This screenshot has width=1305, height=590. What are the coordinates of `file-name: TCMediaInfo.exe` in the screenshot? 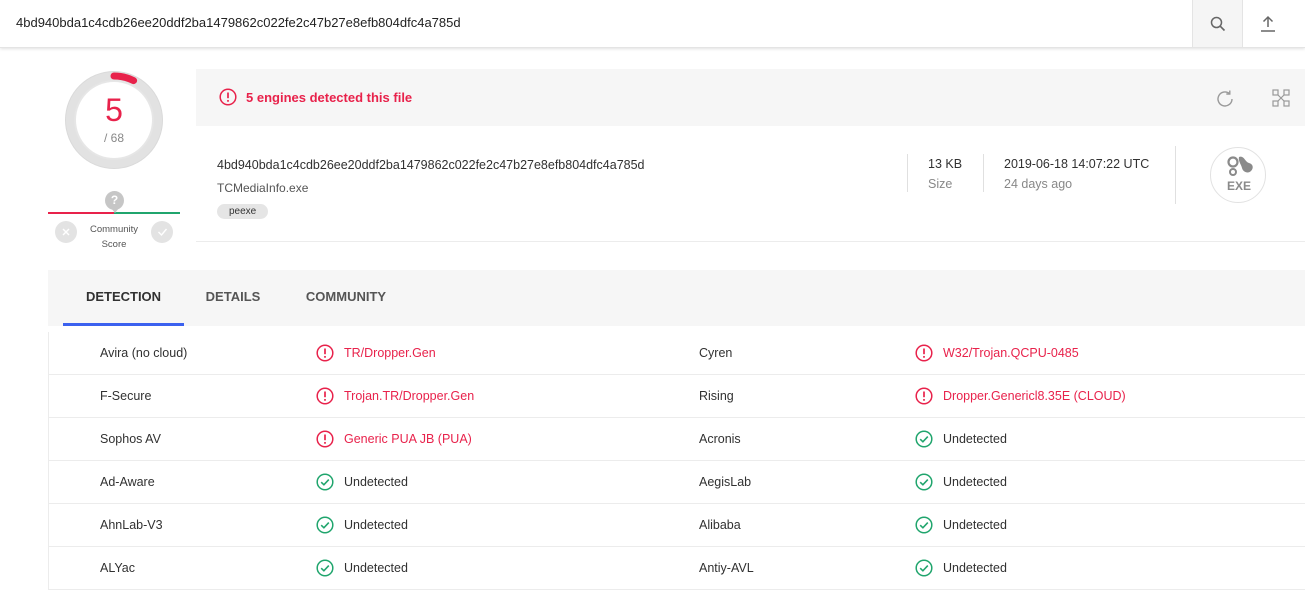 It's located at (263, 188).